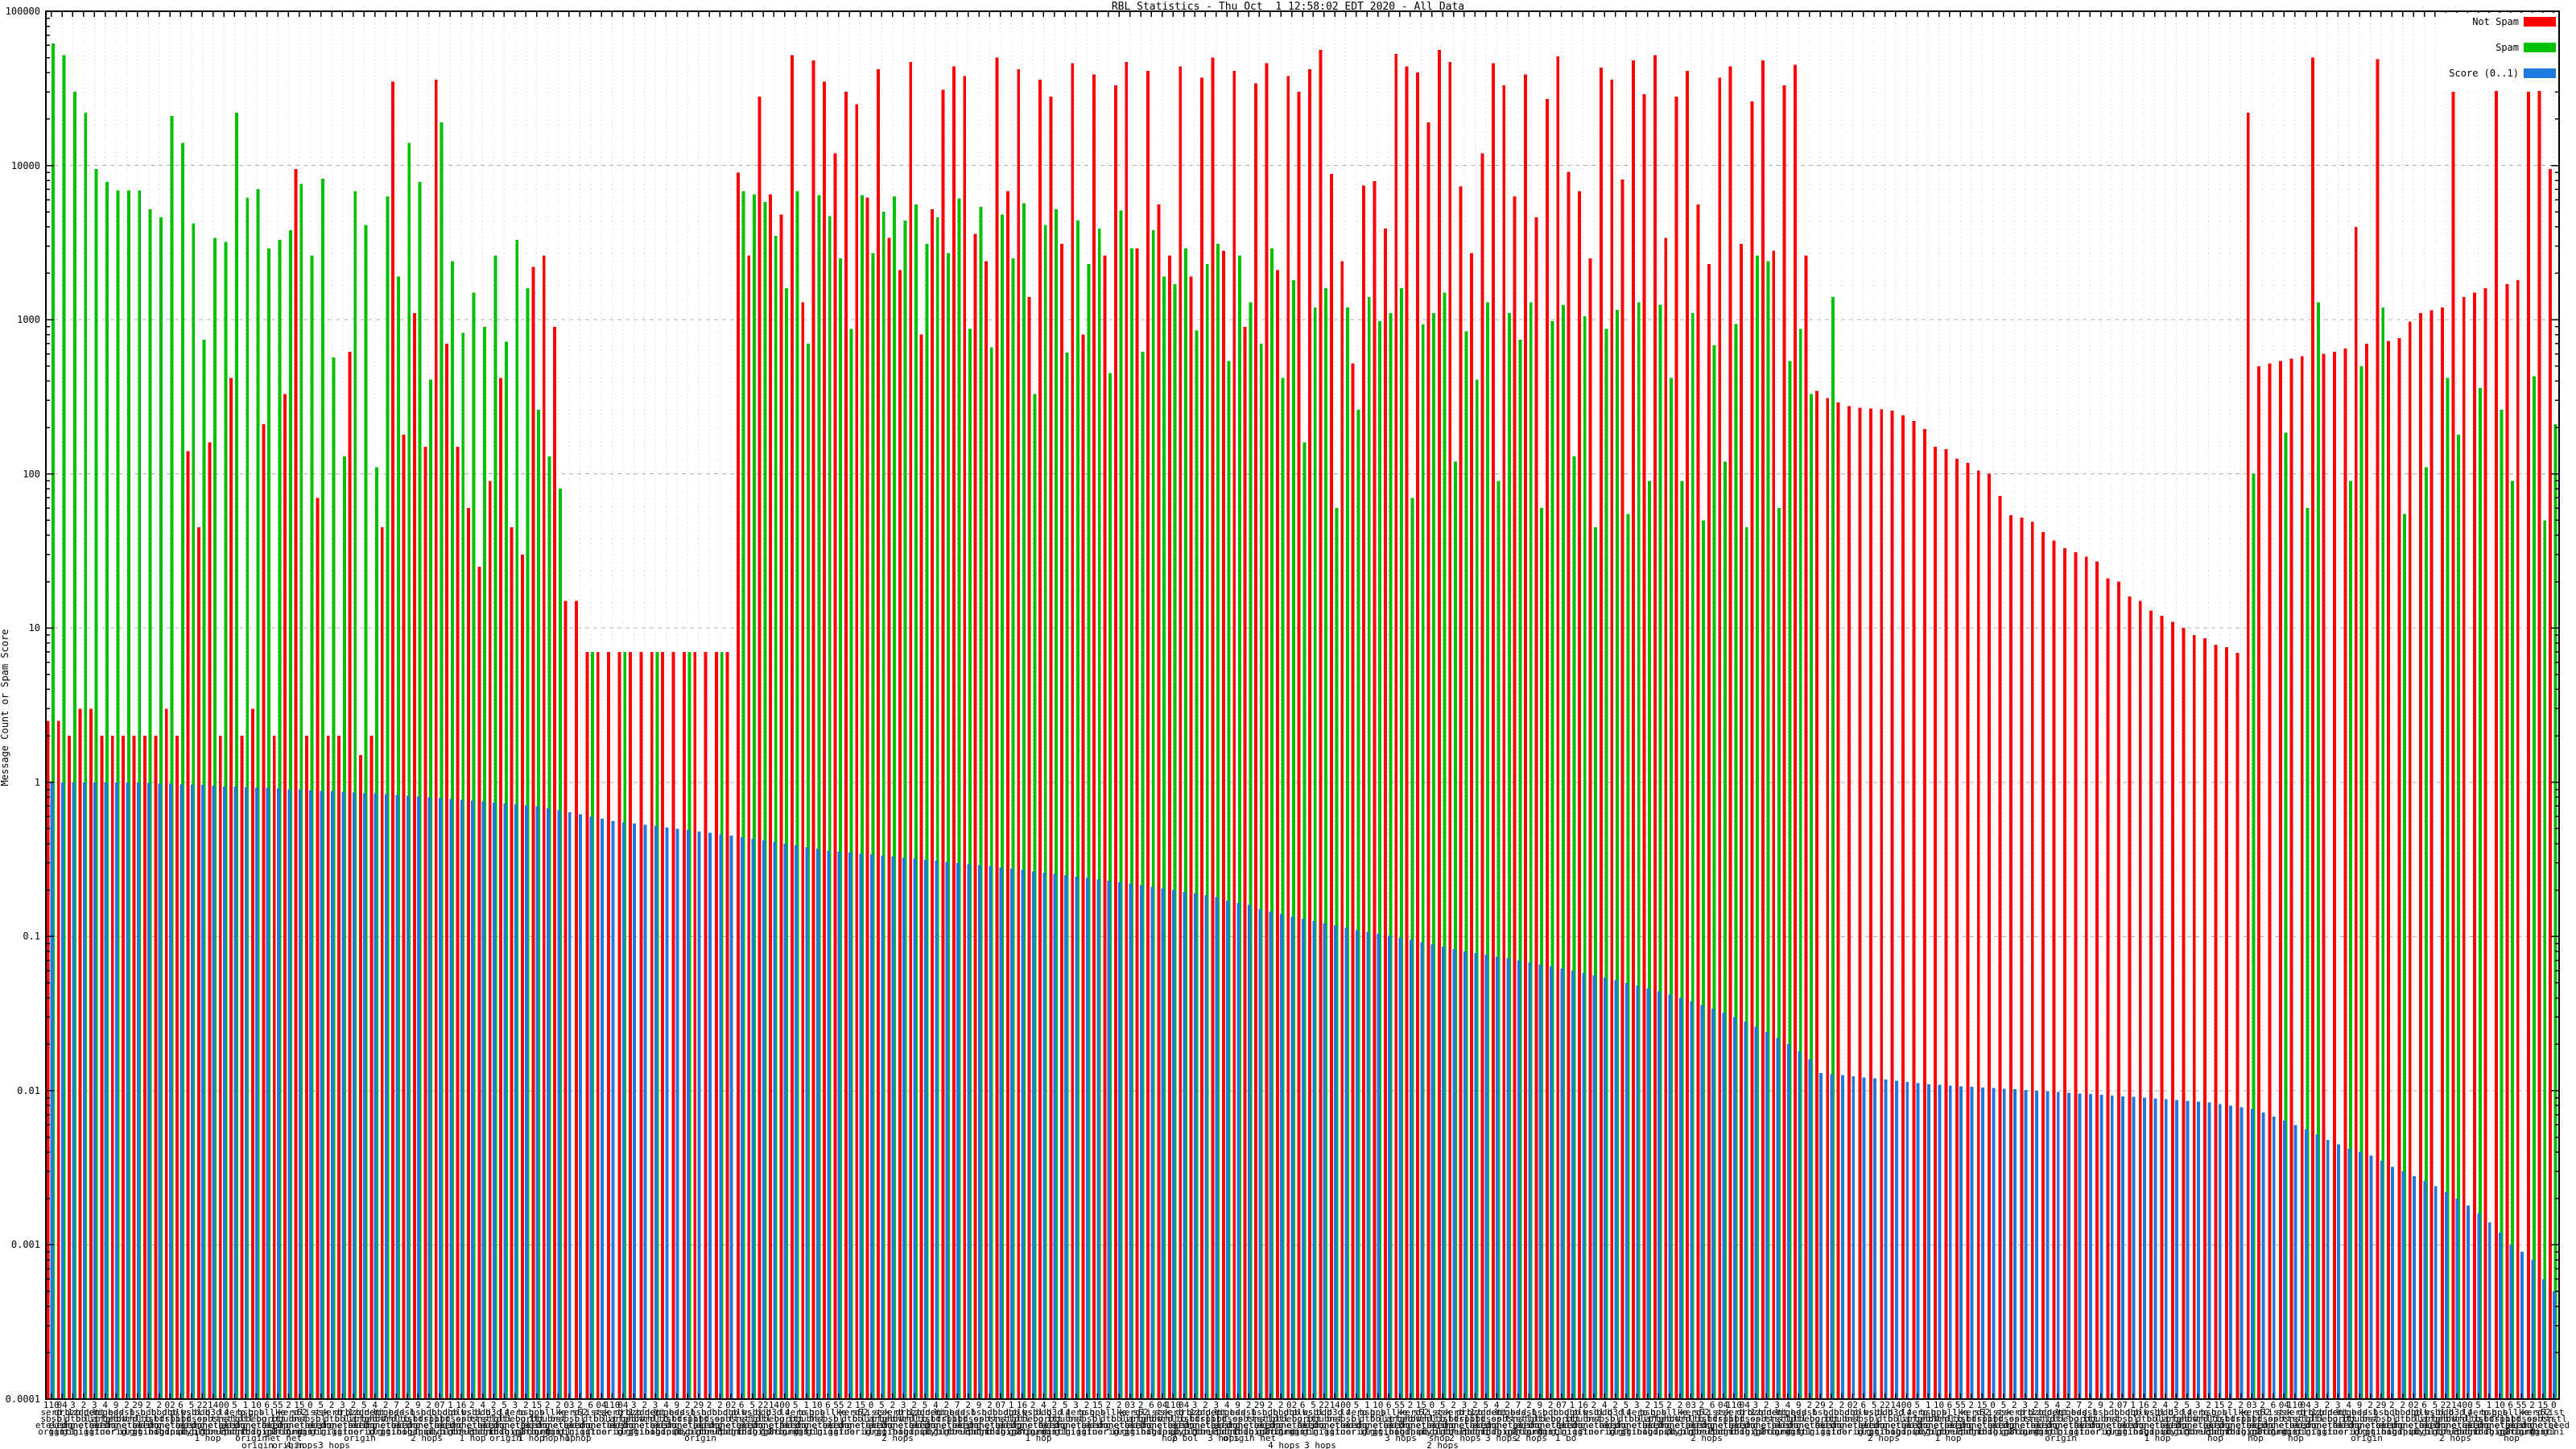 This screenshot has width=2576, height=1449. I want to click on y-tick-label: 0.0001, so click(22, 1399).